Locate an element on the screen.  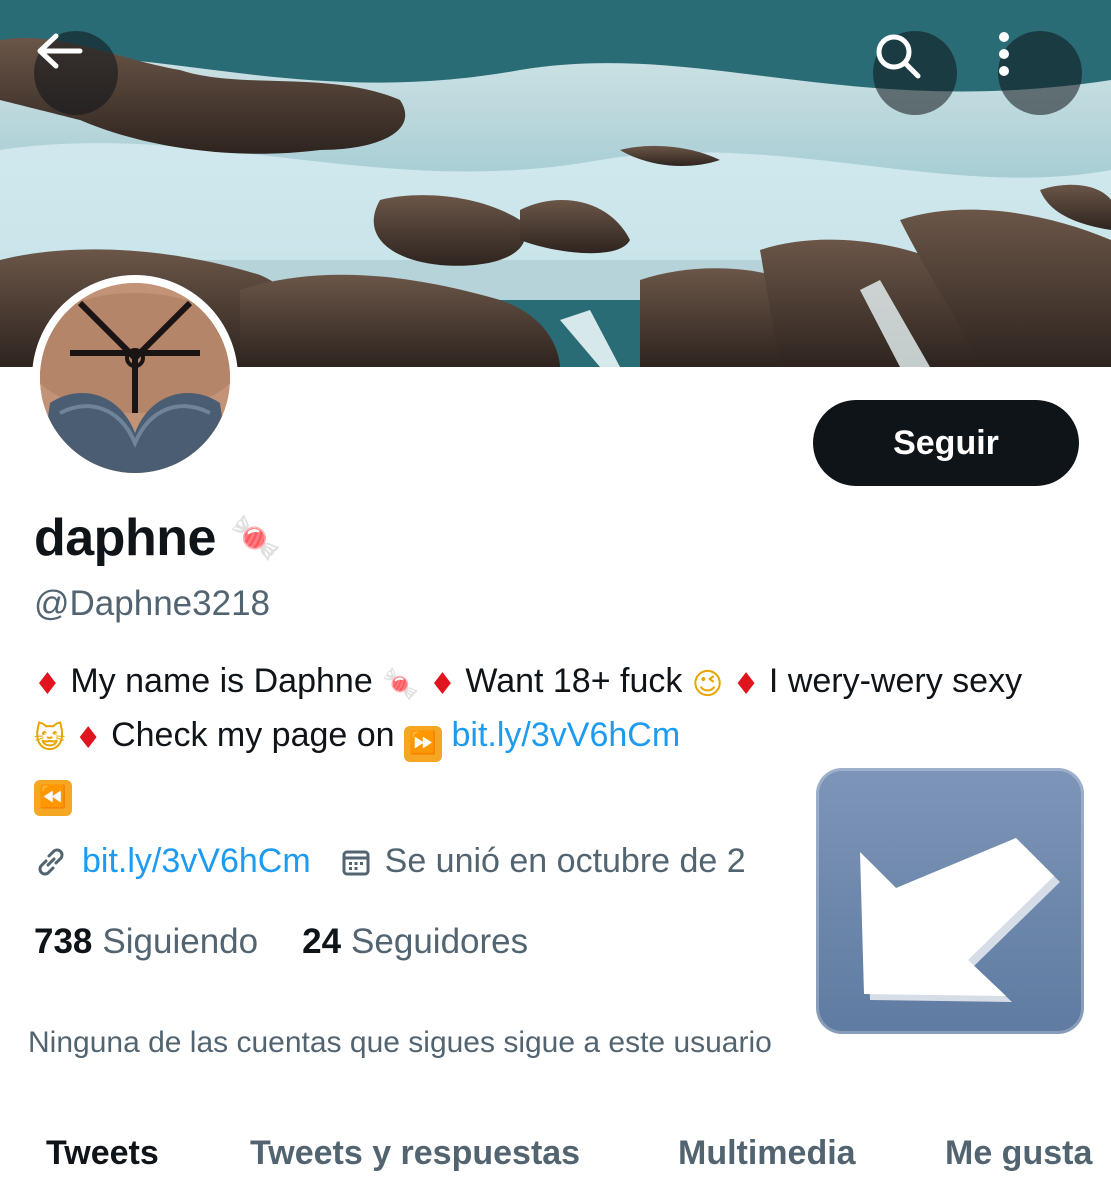
bio-link: bit.ly/3vV6hCm is located at coordinates (566, 735).